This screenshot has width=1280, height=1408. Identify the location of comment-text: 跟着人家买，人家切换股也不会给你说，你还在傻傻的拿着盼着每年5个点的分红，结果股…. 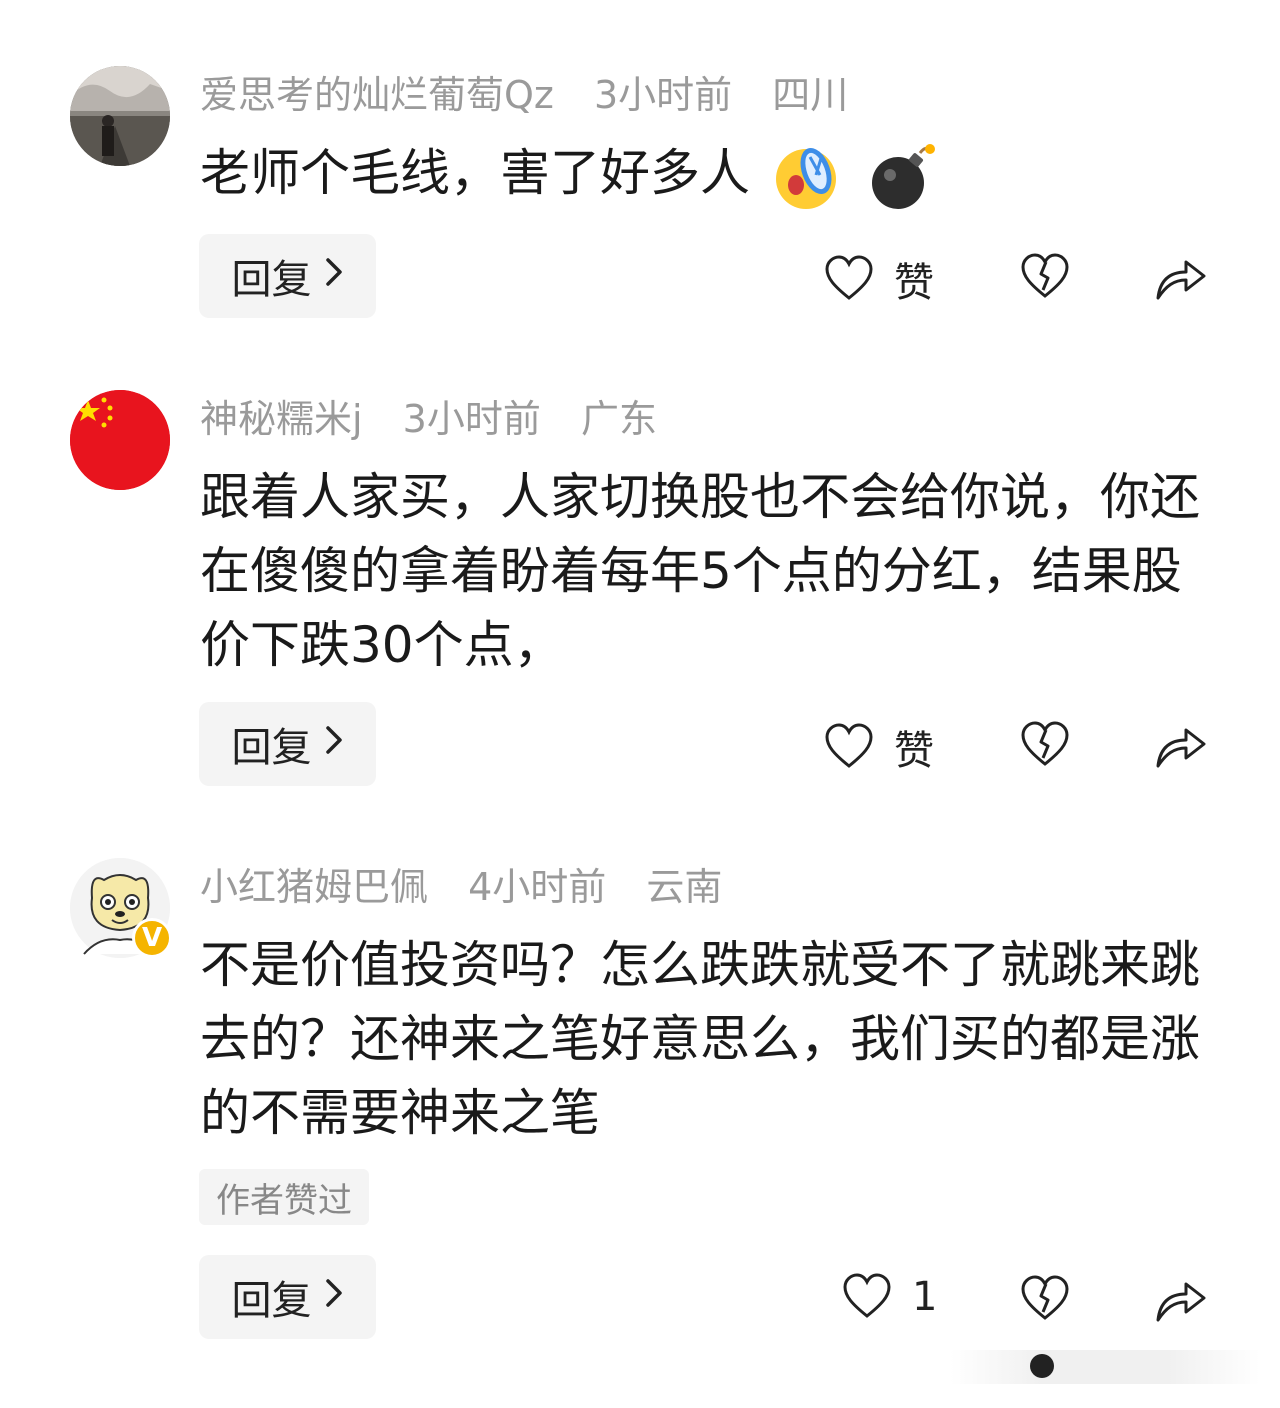
(700, 571).